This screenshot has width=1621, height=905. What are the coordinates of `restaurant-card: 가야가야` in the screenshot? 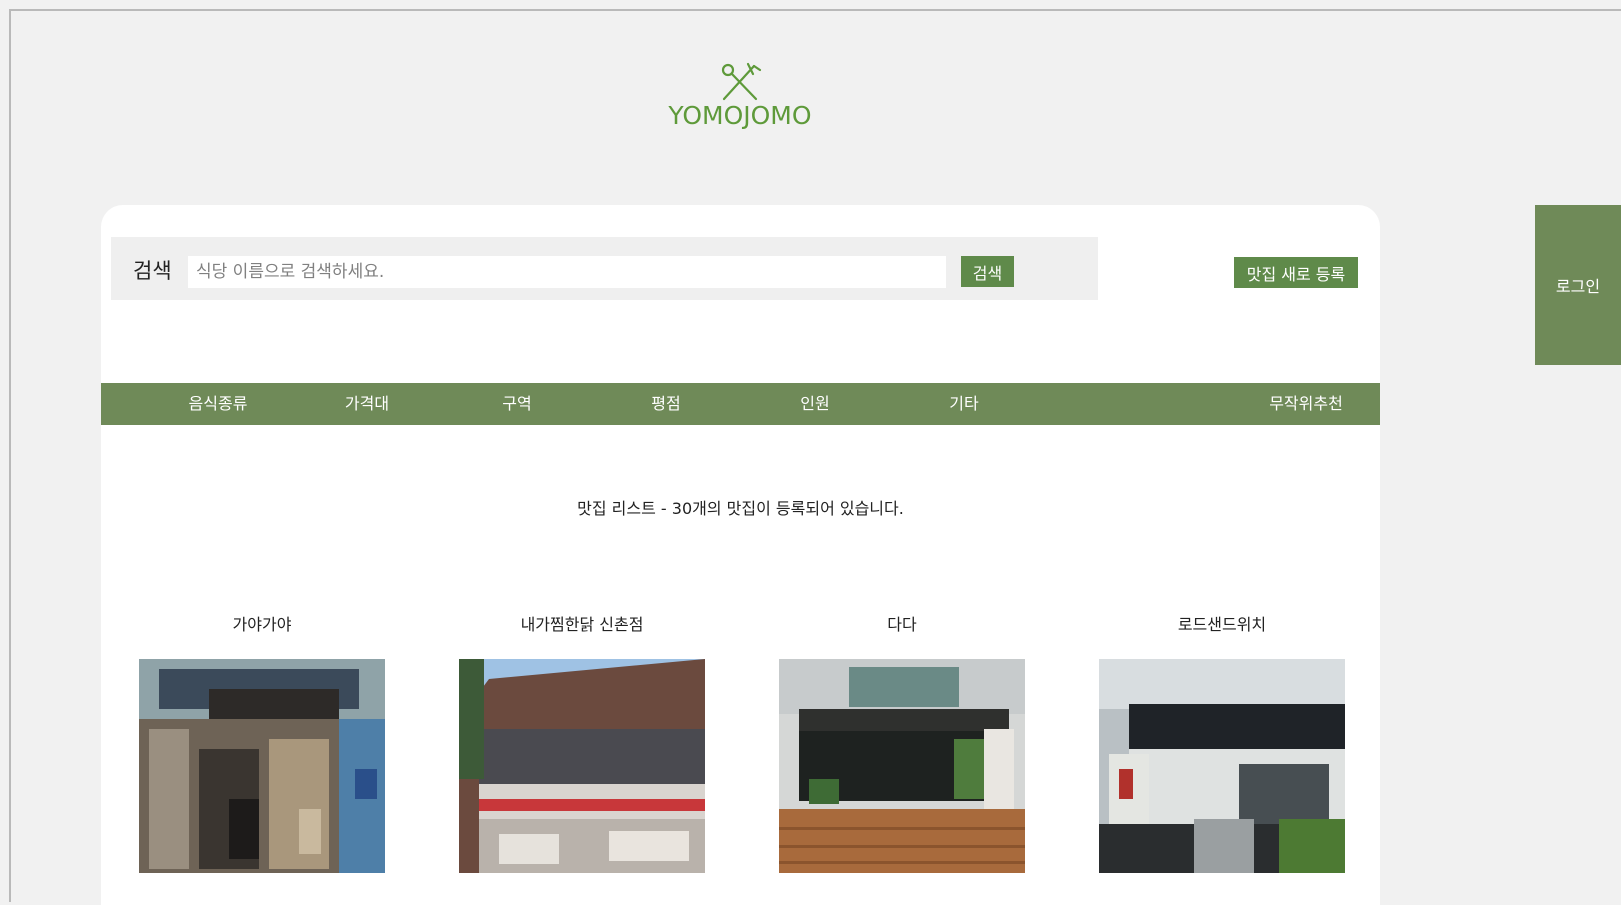 It's located at (262, 743).